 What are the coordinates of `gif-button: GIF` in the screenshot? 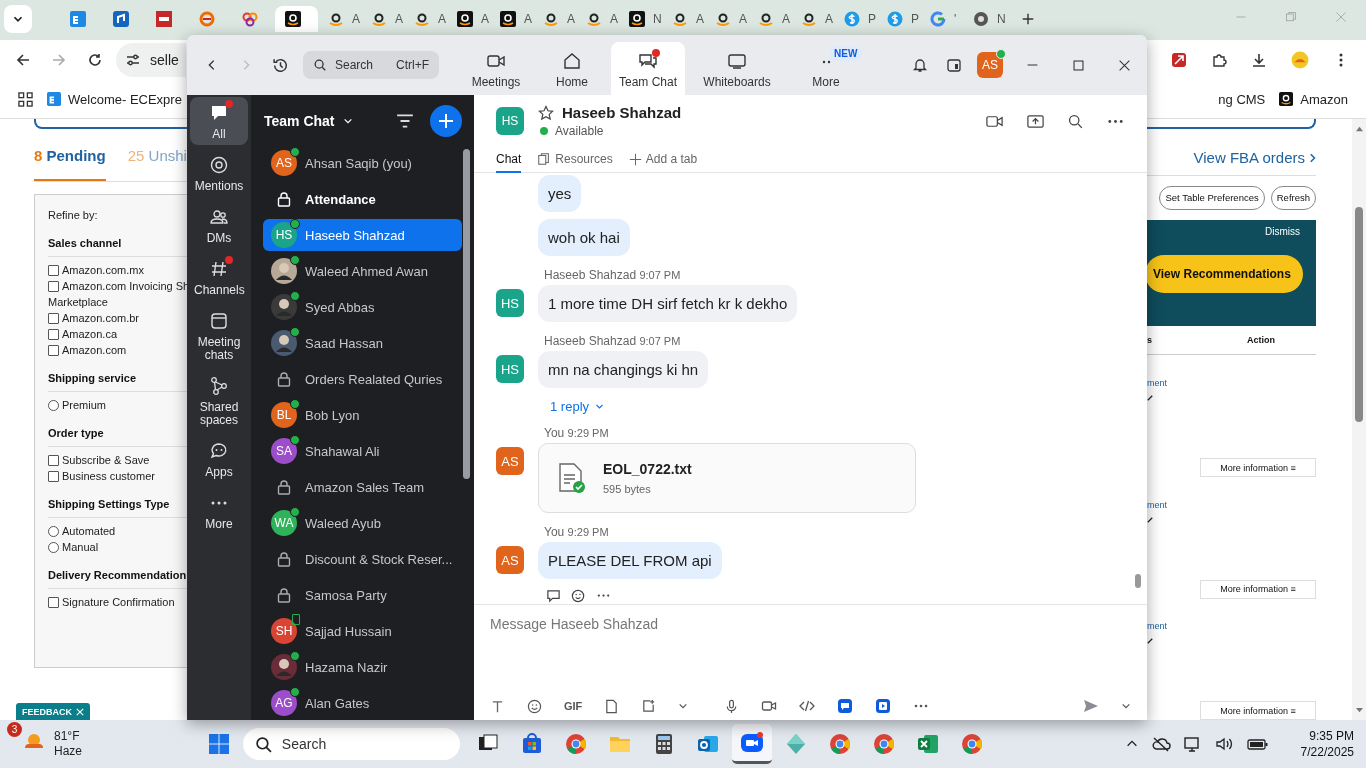 It's located at (573, 706).